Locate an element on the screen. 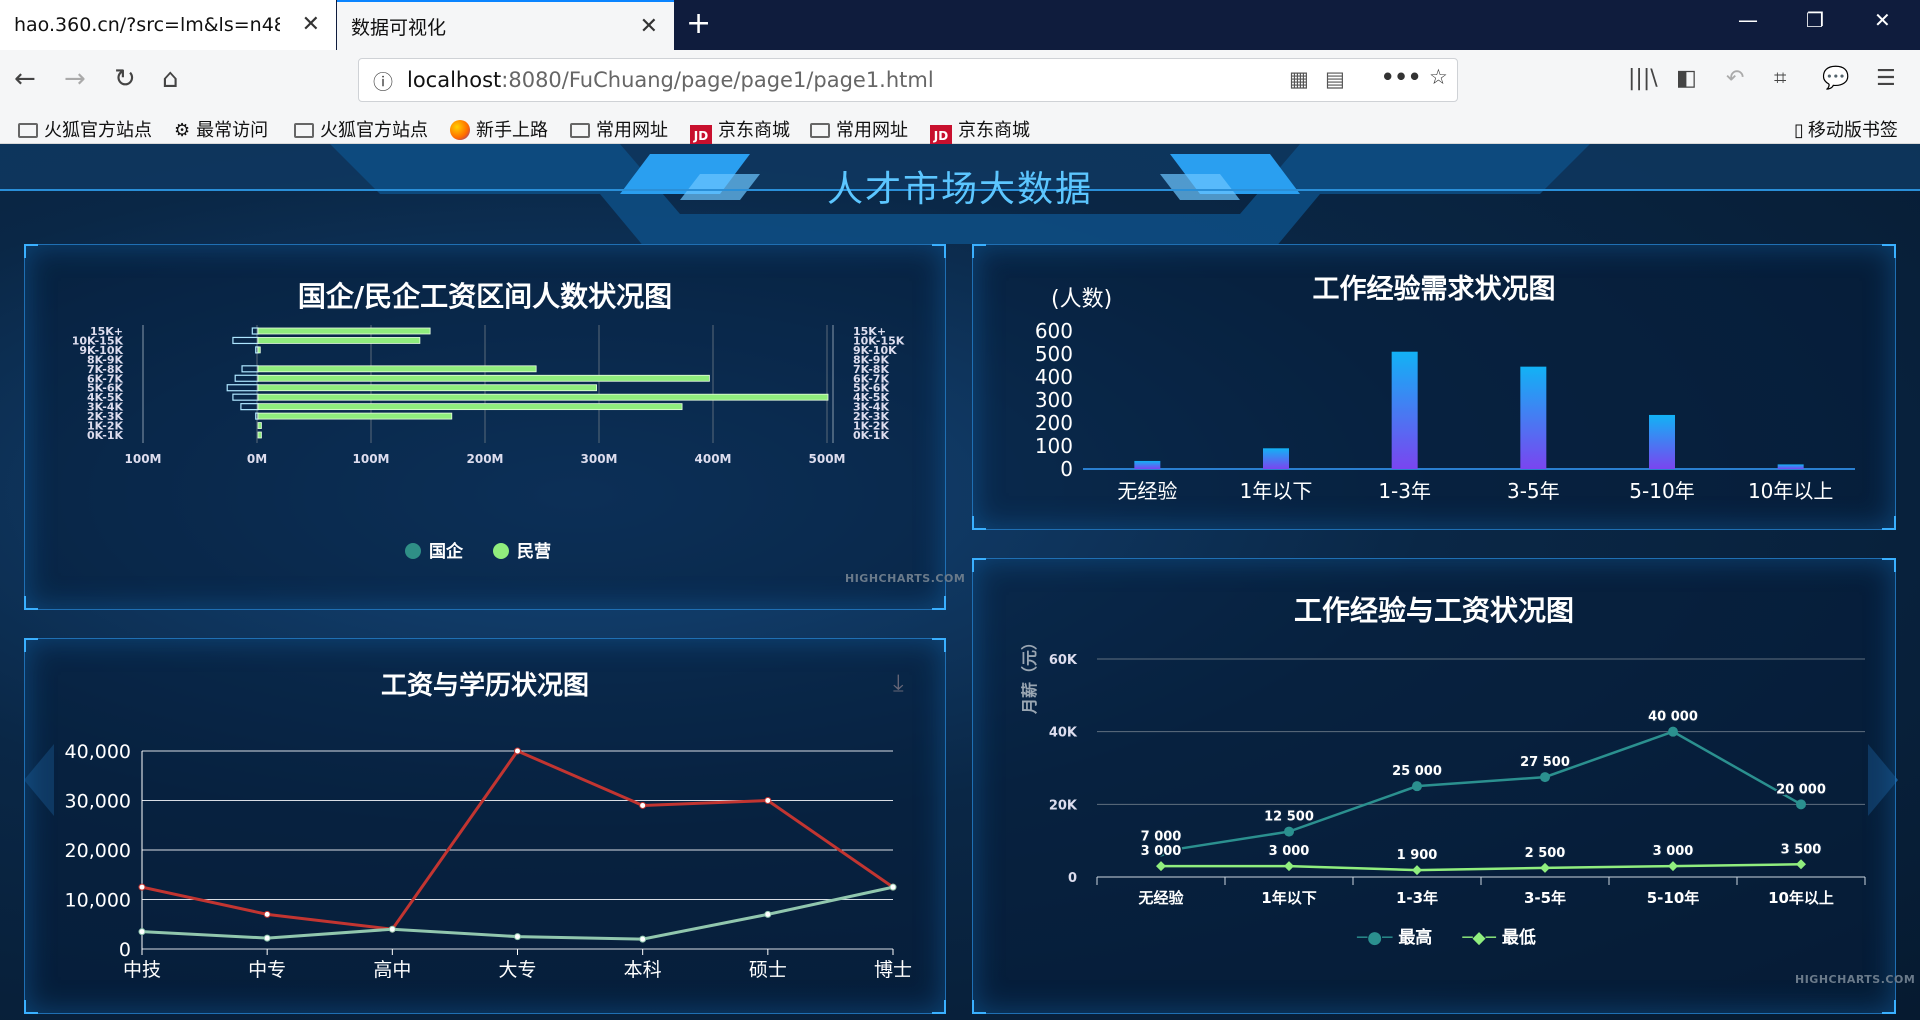  qr-icon: ▦ is located at coordinates (1299, 79).